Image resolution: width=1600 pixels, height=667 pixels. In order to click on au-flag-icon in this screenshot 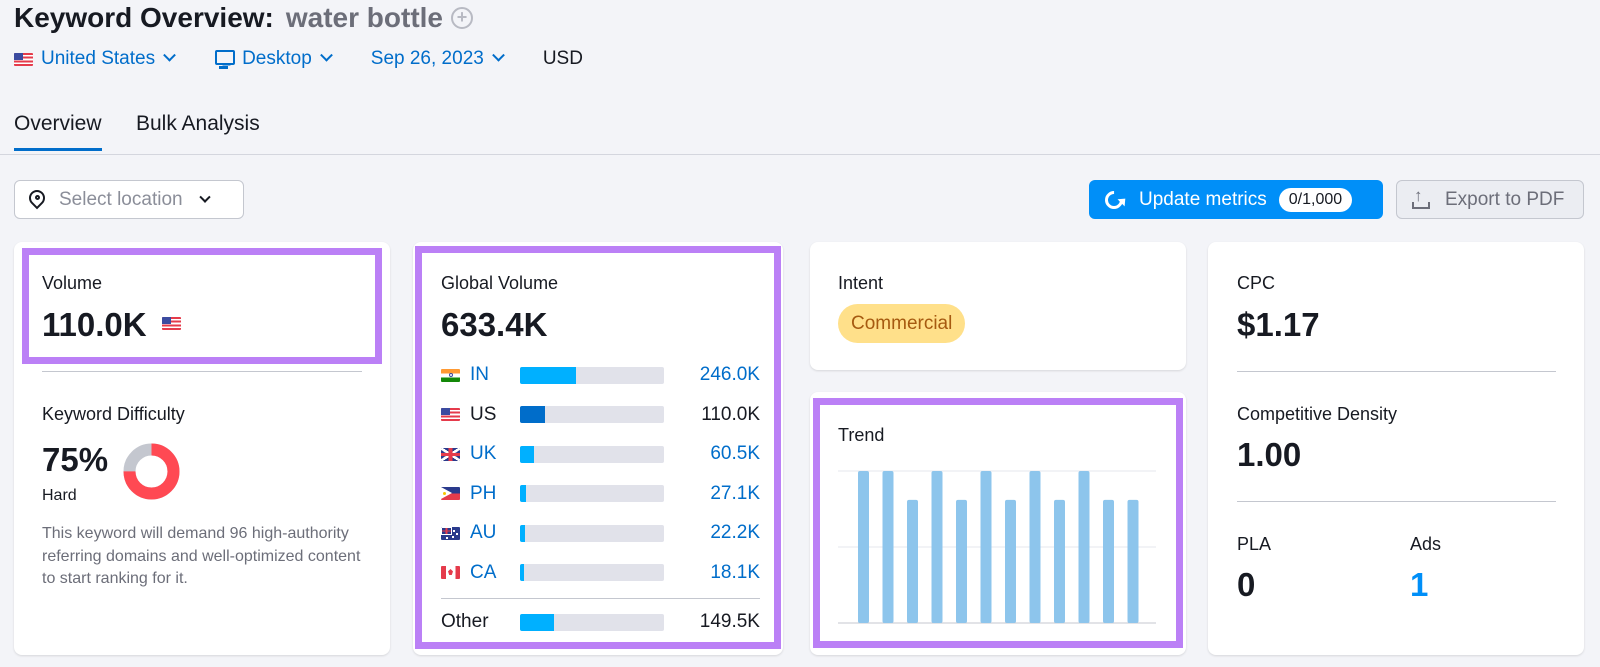, I will do `click(450, 533)`.